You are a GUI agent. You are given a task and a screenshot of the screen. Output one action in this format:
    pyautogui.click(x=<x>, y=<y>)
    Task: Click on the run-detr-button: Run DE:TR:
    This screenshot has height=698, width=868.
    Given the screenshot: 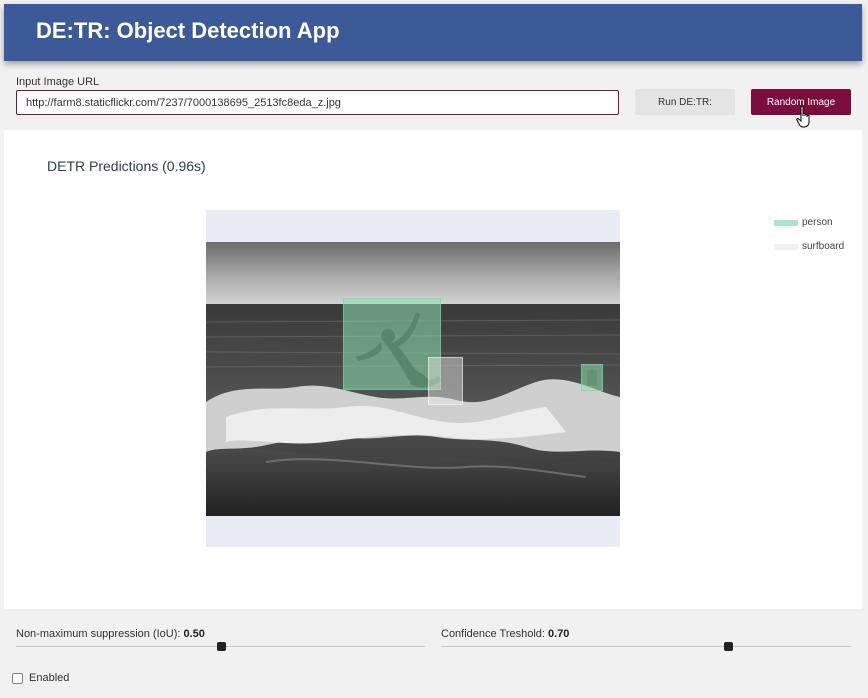 What is the action you would take?
    pyautogui.click(x=685, y=102)
    